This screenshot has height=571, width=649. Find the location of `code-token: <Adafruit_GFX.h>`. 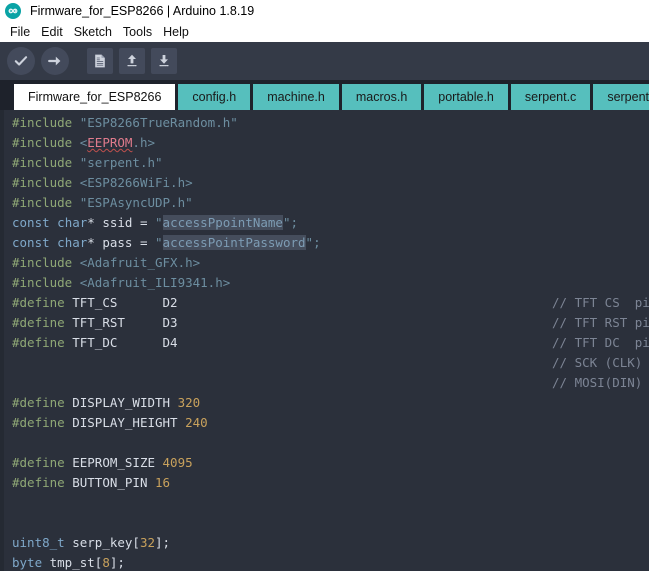

code-token: <Adafruit_GFX.h> is located at coordinates (140, 262).